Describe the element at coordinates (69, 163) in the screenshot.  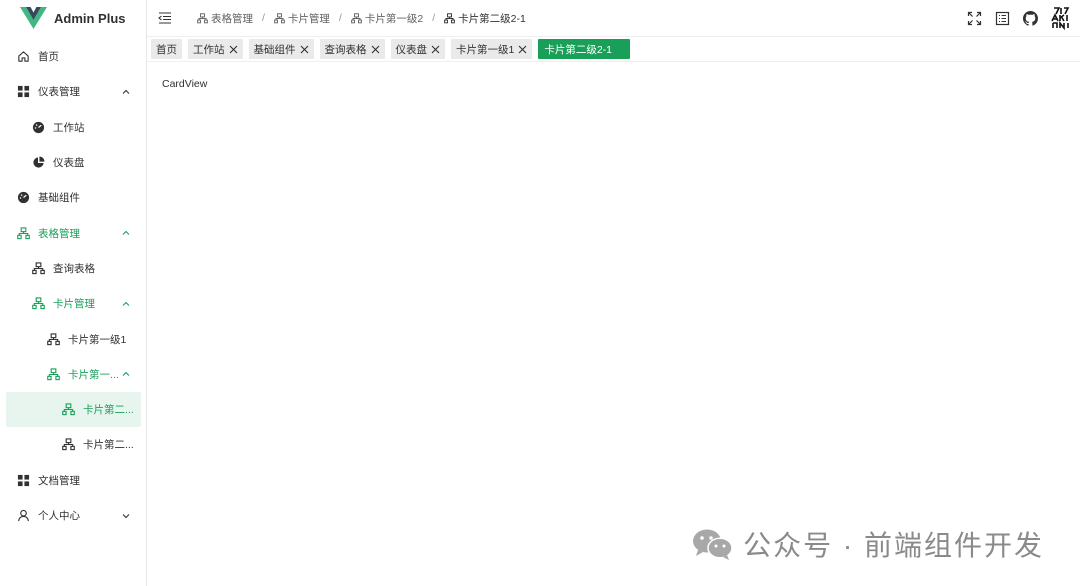
I see `sidebar-item-label: 仪表盘` at that location.